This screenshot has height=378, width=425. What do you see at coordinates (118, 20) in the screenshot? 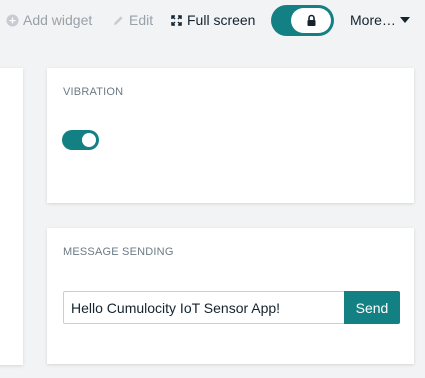
I see `pencil-icon` at bounding box center [118, 20].